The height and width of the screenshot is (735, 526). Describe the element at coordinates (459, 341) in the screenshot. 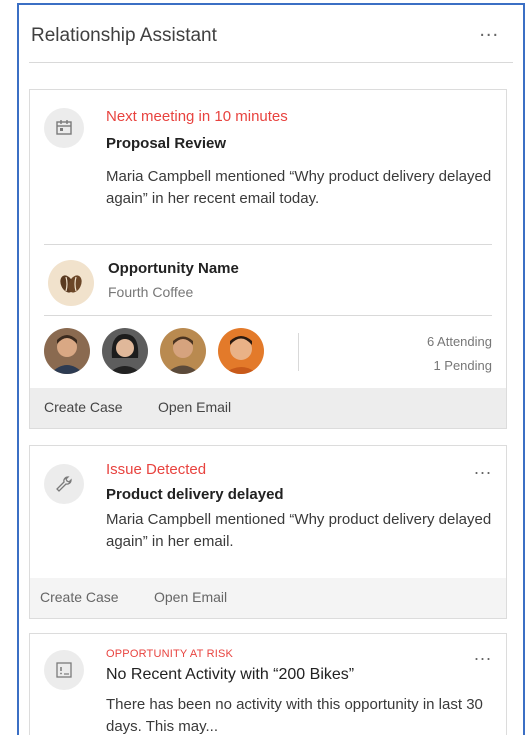

I see `attending-count: 6 Attending` at that location.